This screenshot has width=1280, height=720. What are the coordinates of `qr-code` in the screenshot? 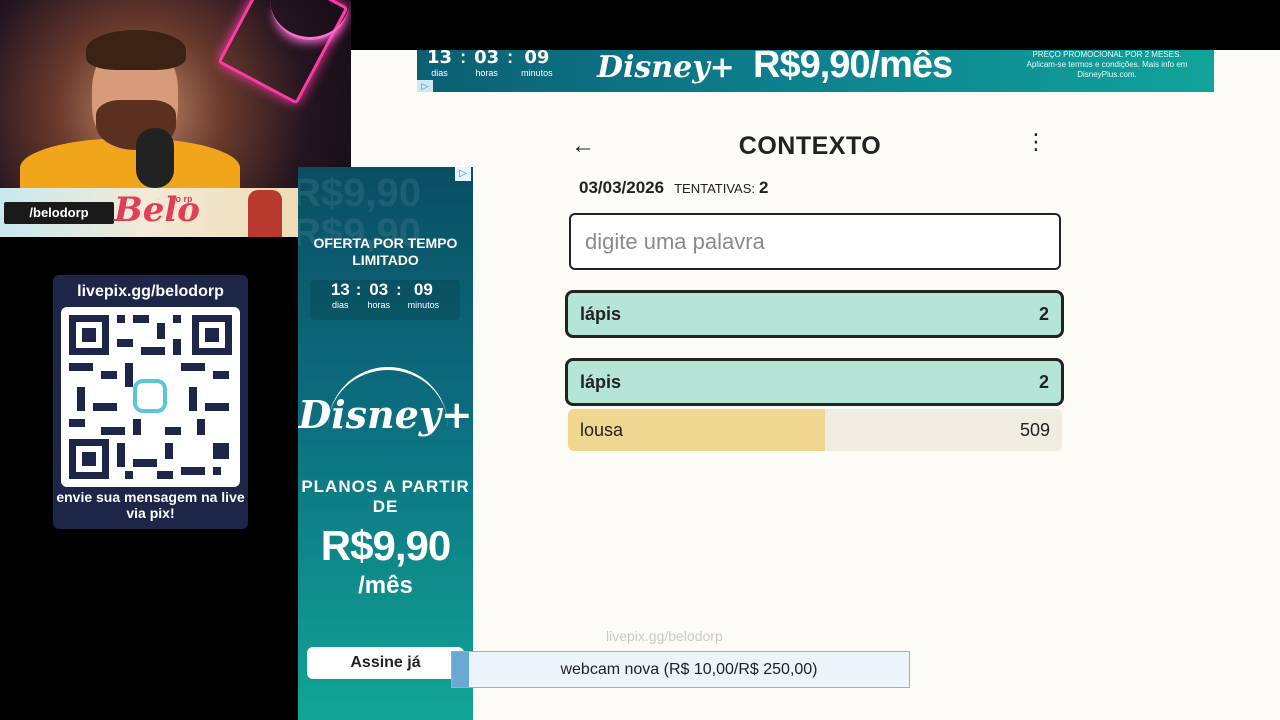 It's located at (150, 397).